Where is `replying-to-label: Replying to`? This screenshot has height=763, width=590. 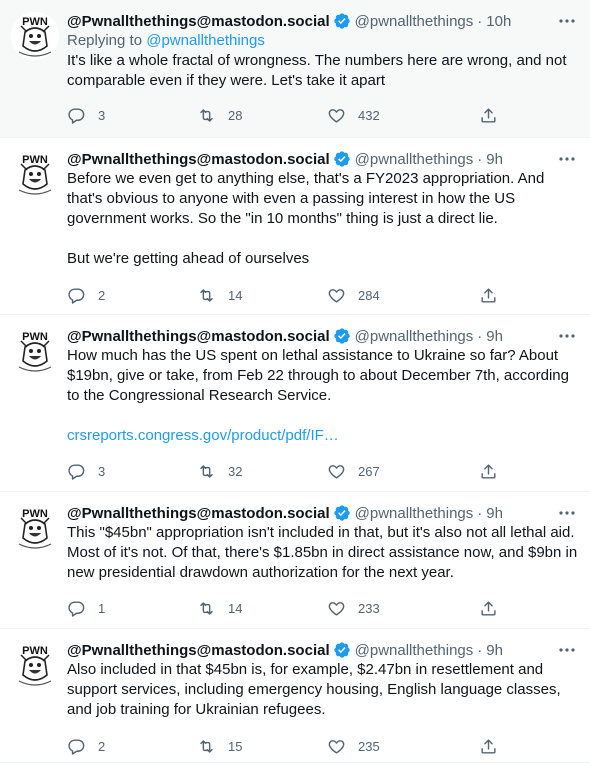
replying-to-label: Replying to is located at coordinates (105, 40).